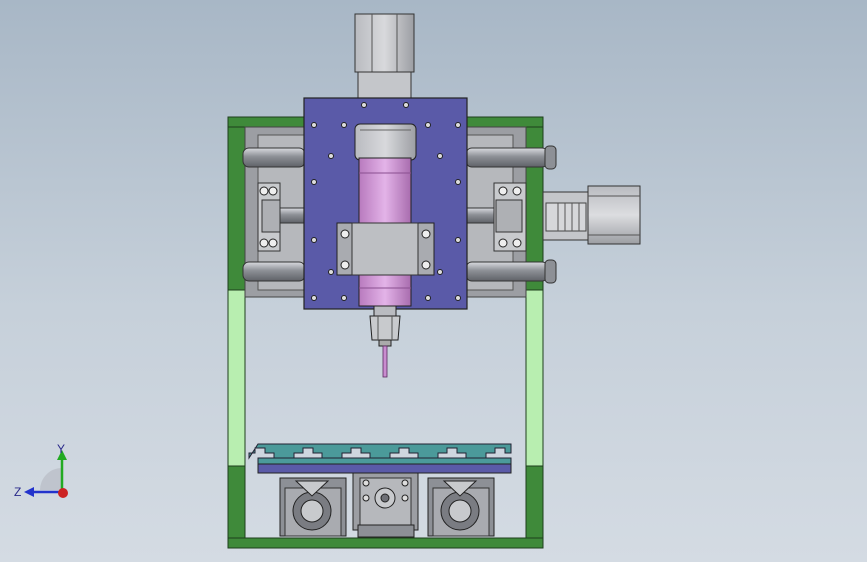  I want to click on right-bearing-block, so click(510, 217).